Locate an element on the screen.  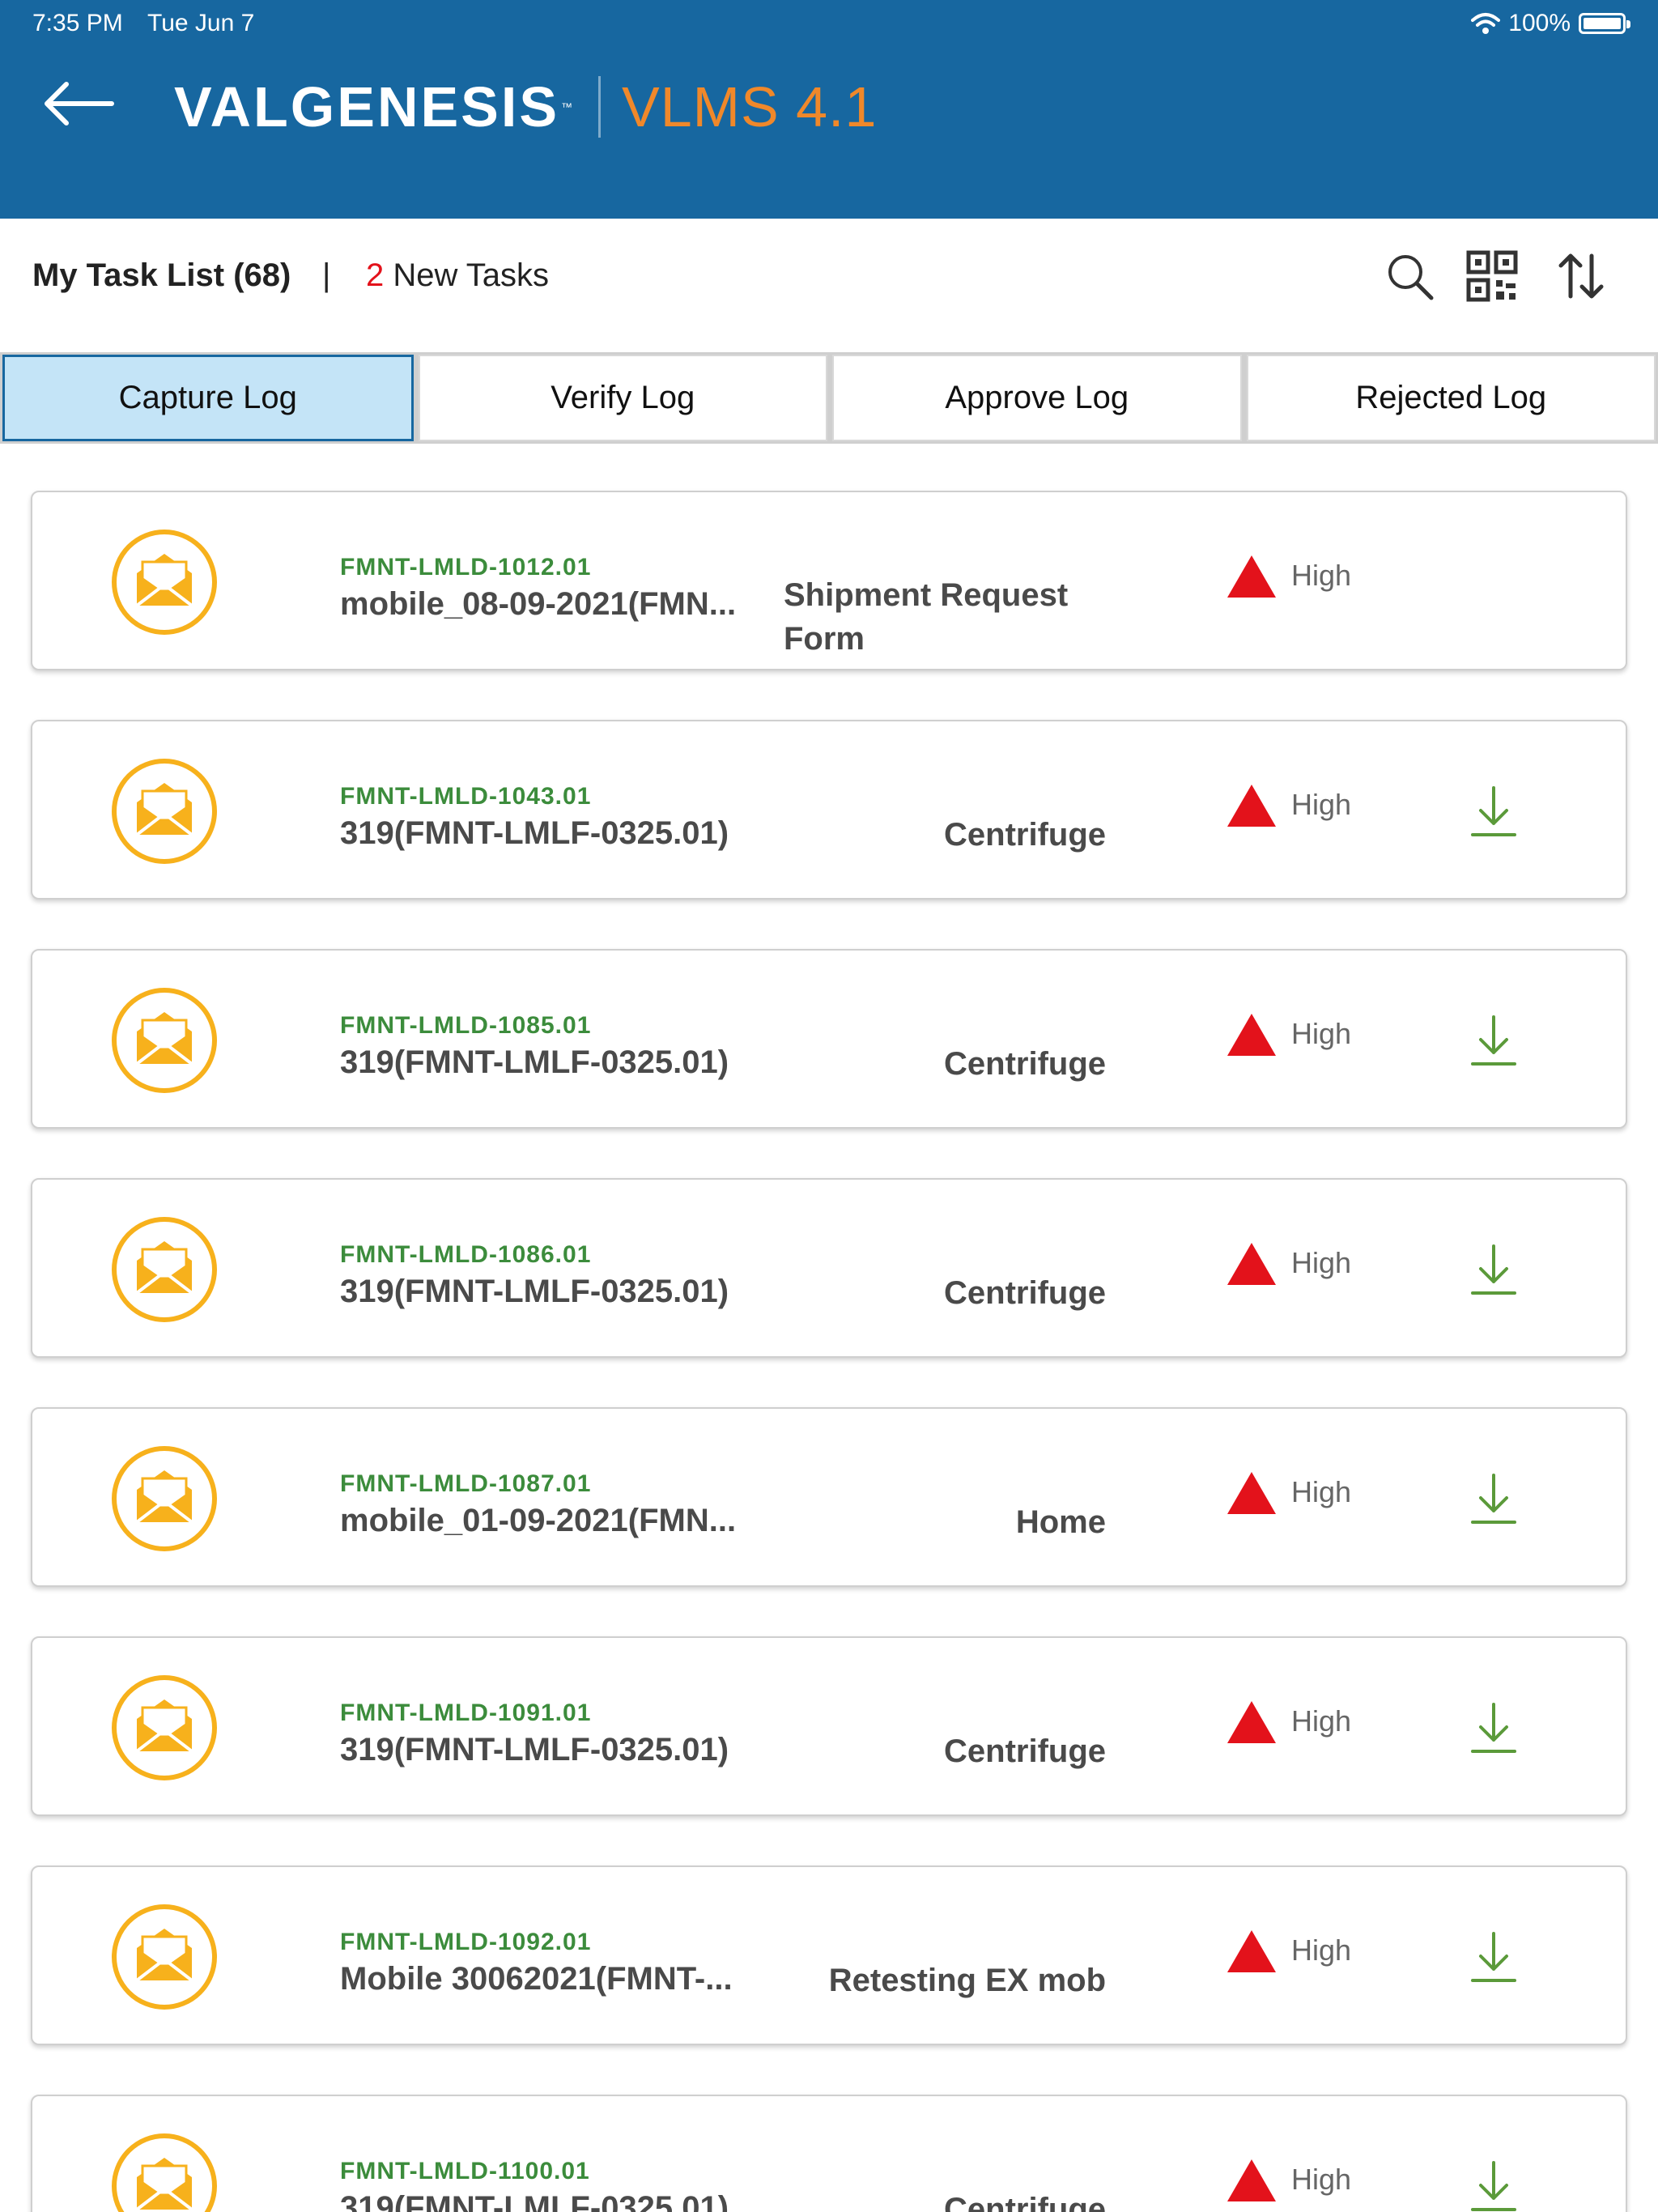
new-task-count: 2 is located at coordinates (375, 275).